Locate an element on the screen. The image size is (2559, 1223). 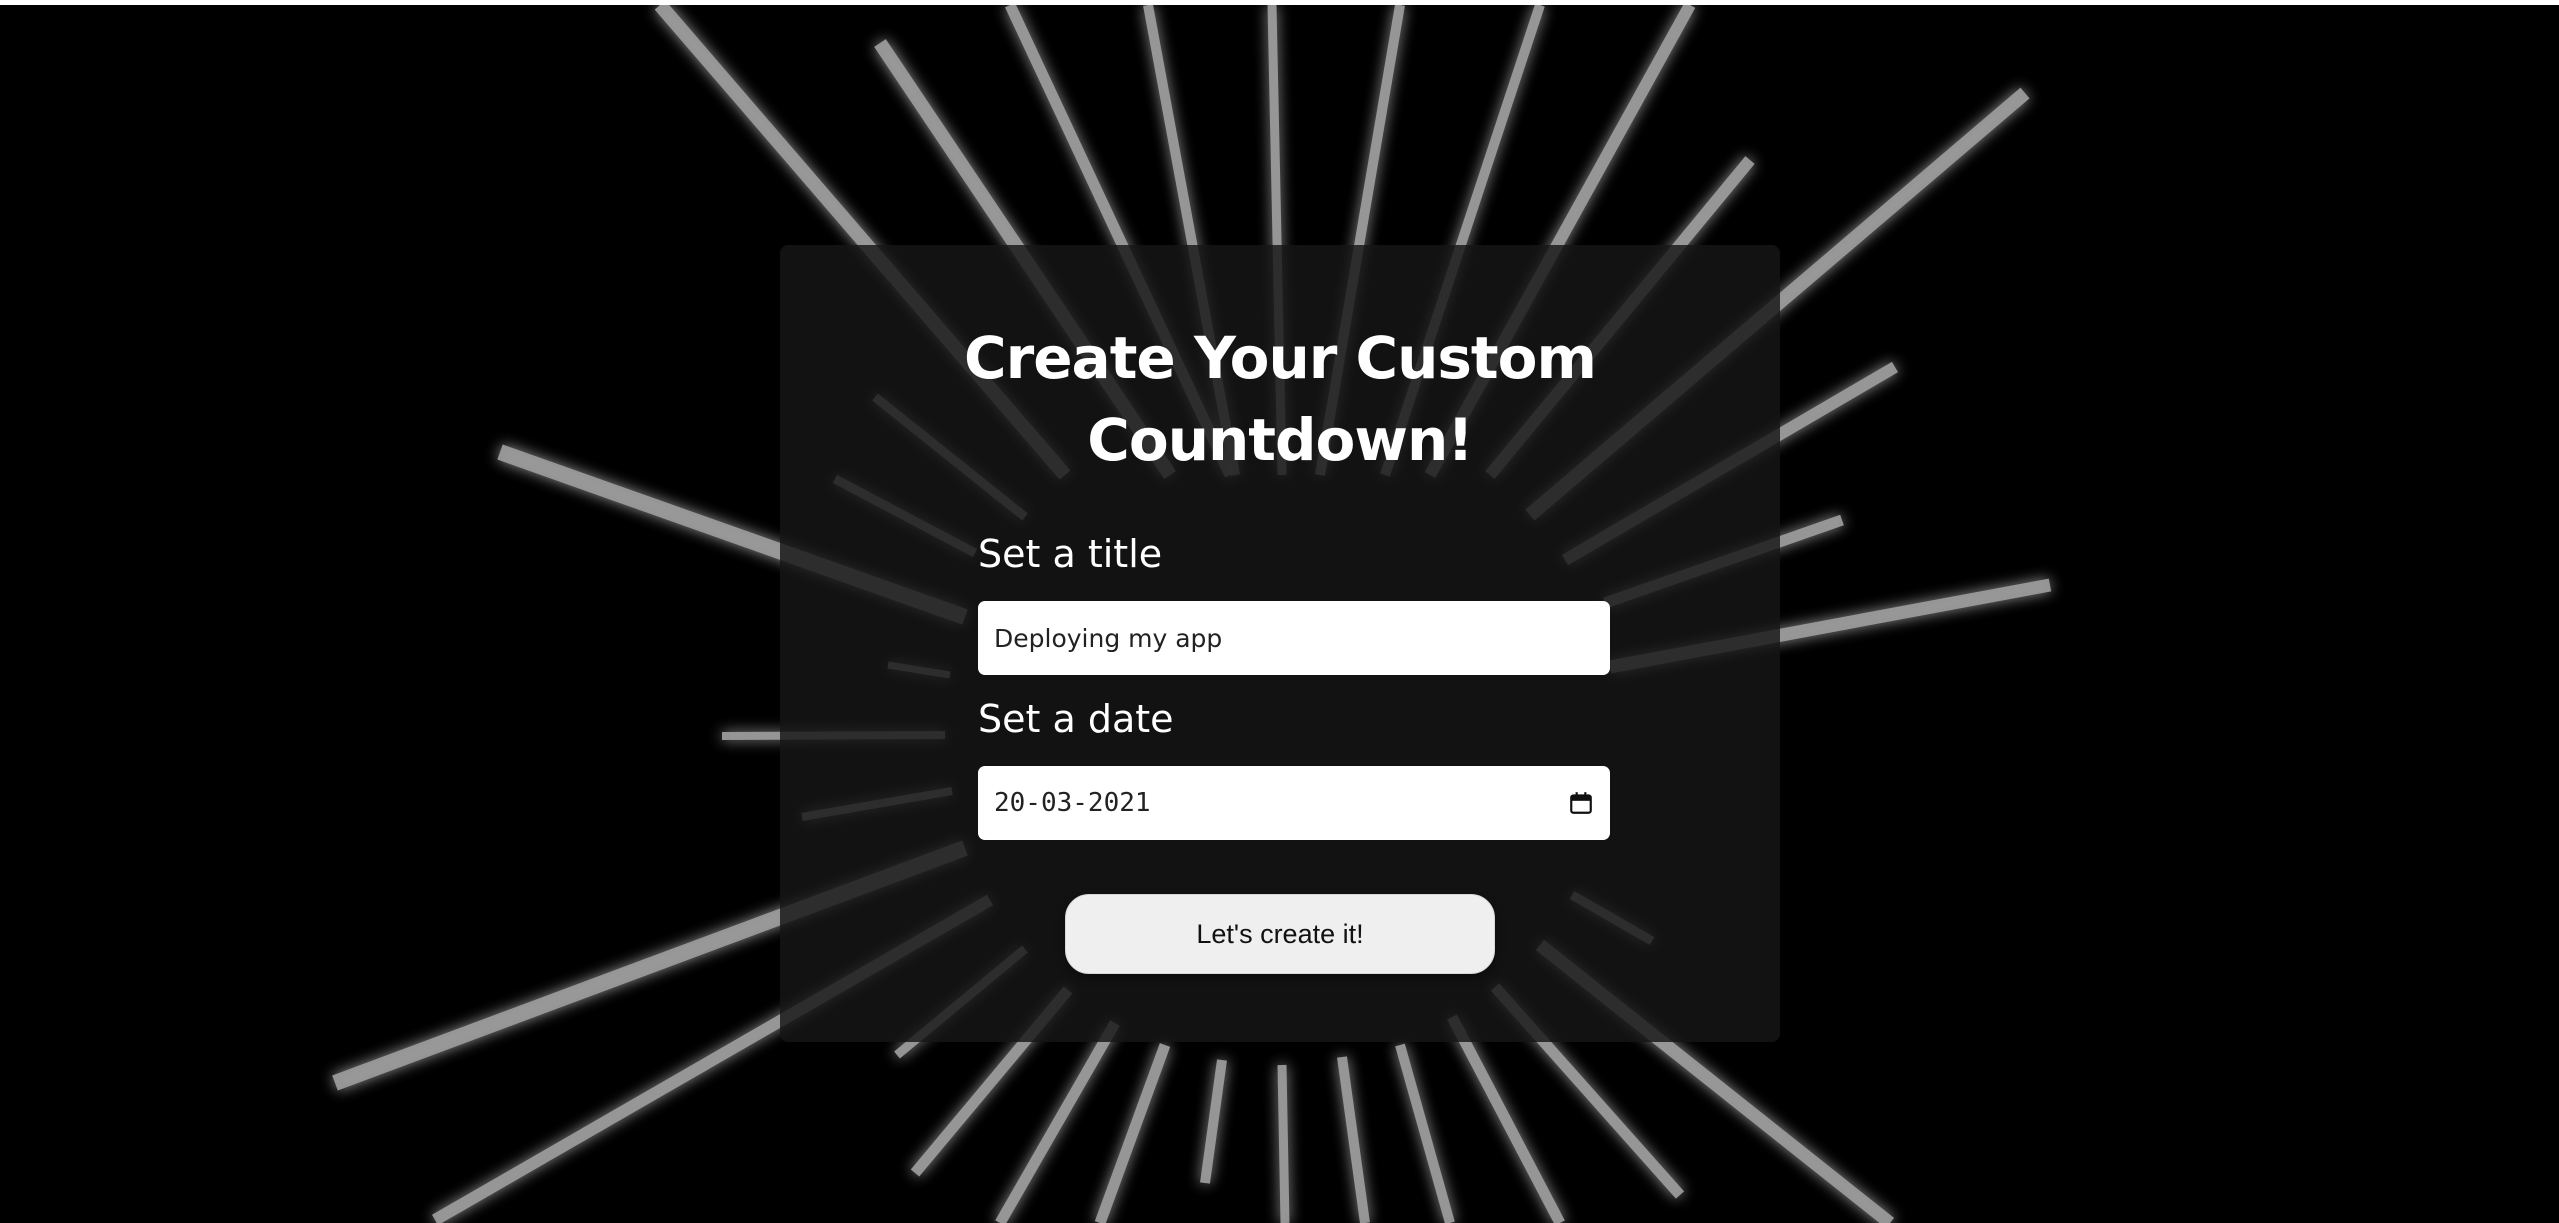
date-input-value: 20-03-2021 is located at coordinates (1072, 803).